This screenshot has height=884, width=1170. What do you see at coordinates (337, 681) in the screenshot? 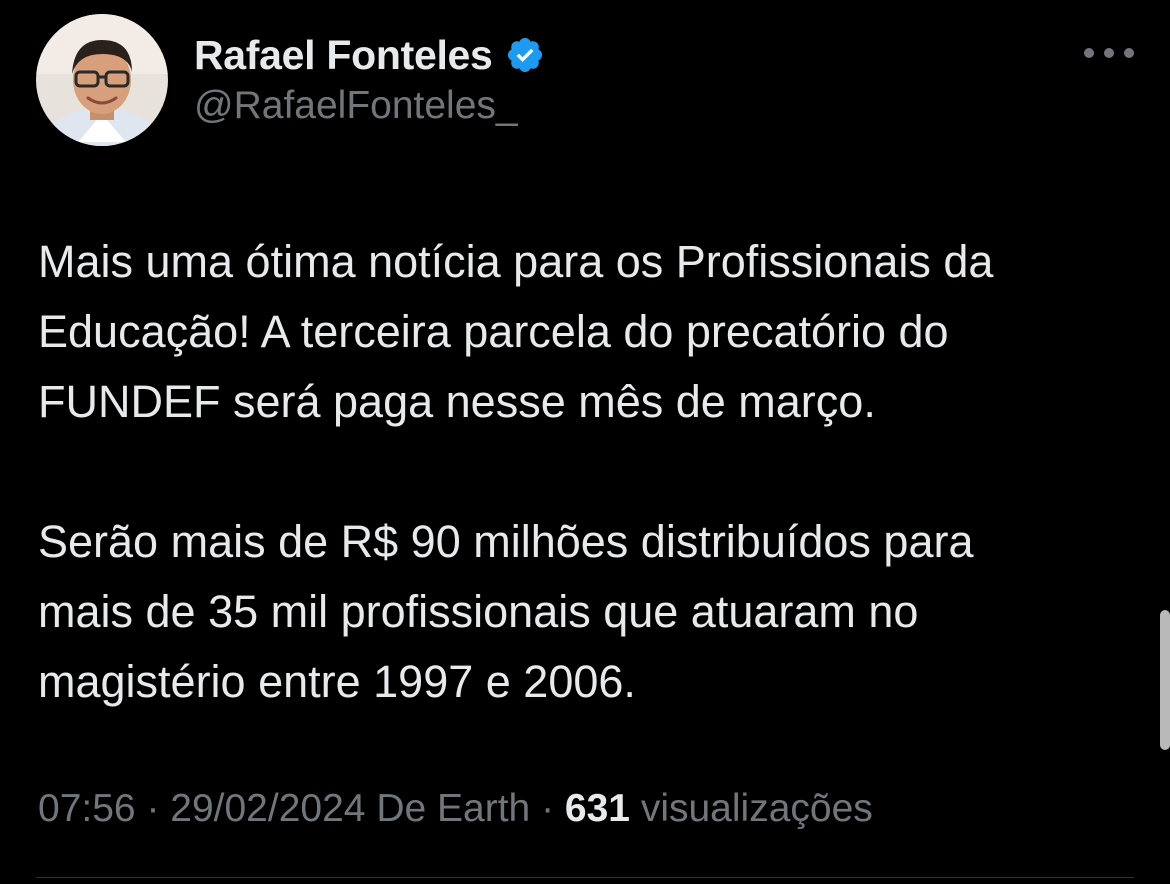
I see `tweet-line: magistério entre 1997 e 2006.` at bounding box center [337, 681].